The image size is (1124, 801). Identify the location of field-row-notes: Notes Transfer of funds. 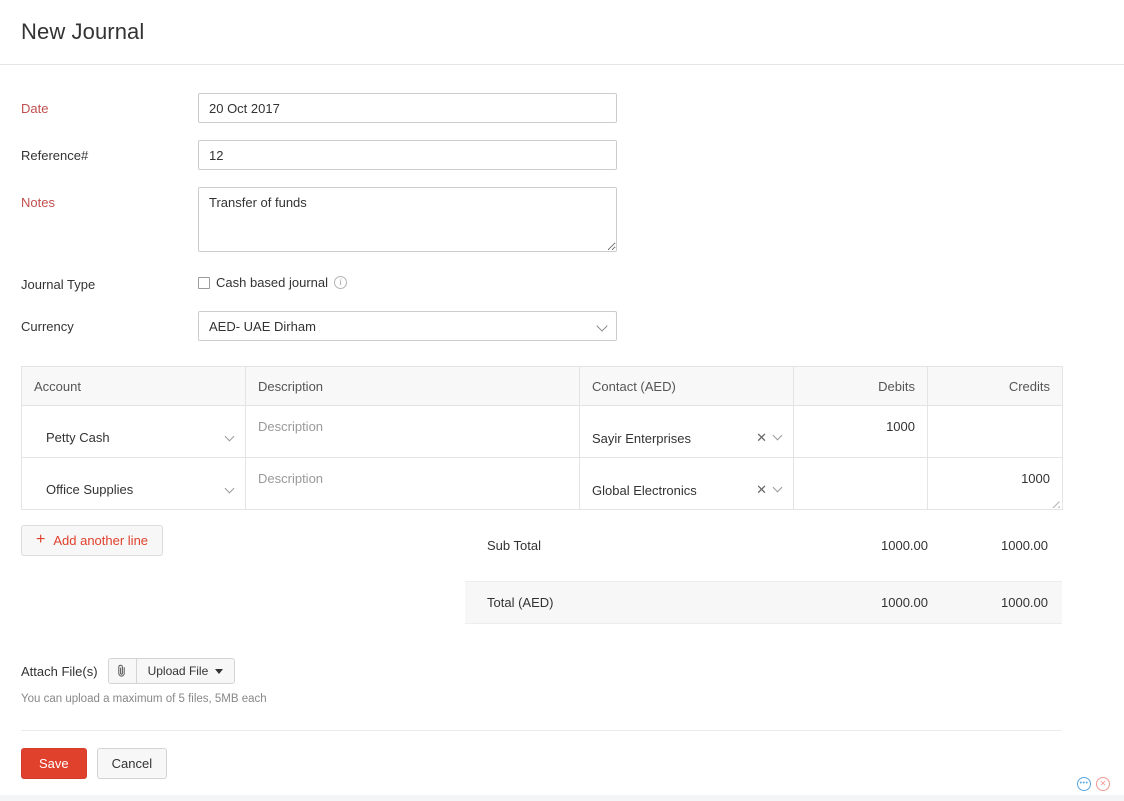
(572, 219).